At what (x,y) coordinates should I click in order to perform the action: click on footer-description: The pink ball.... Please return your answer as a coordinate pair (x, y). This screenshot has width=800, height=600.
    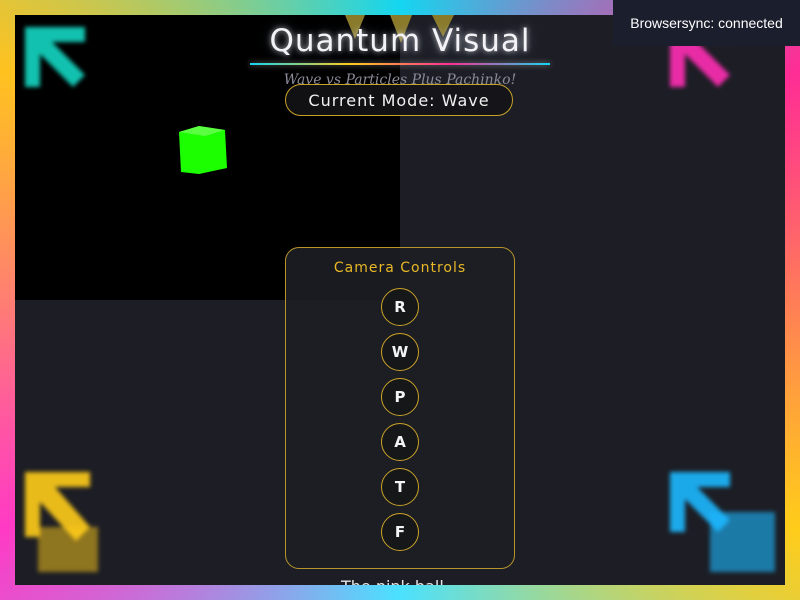
    Looking at the image, I should click on (400, 581).